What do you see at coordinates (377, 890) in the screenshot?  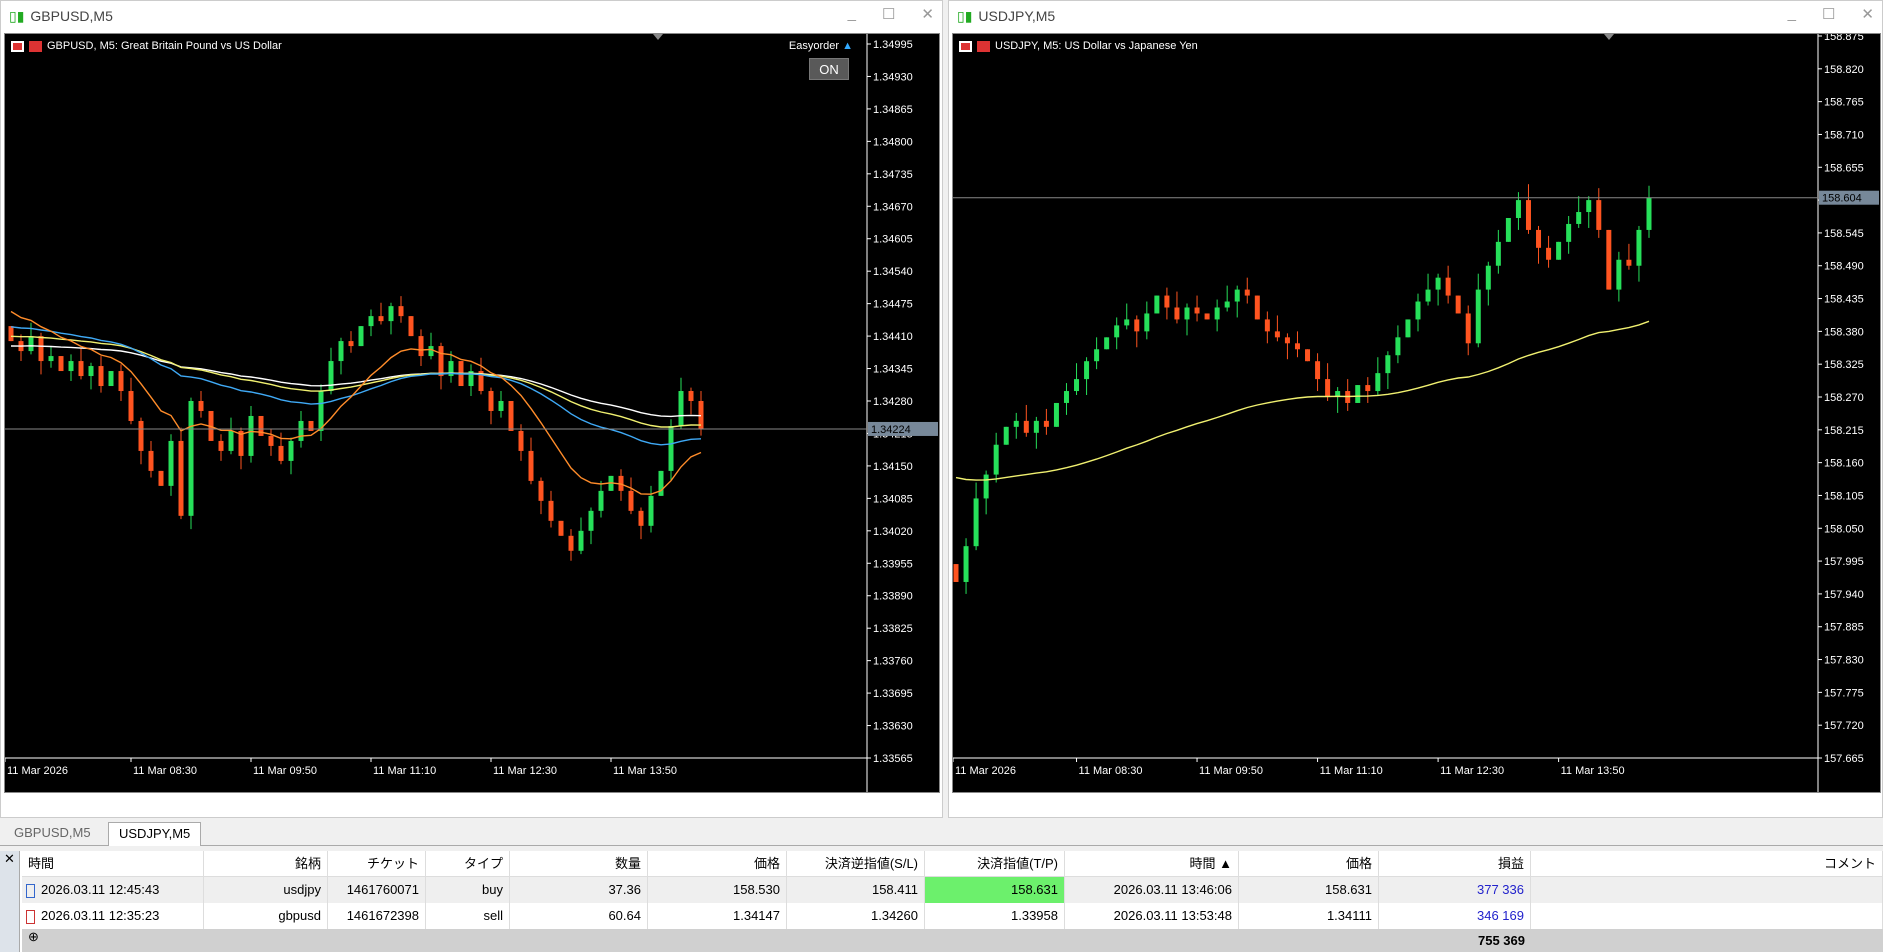 I see `table-cell: 1461760071` at bounding box center [377, 890].